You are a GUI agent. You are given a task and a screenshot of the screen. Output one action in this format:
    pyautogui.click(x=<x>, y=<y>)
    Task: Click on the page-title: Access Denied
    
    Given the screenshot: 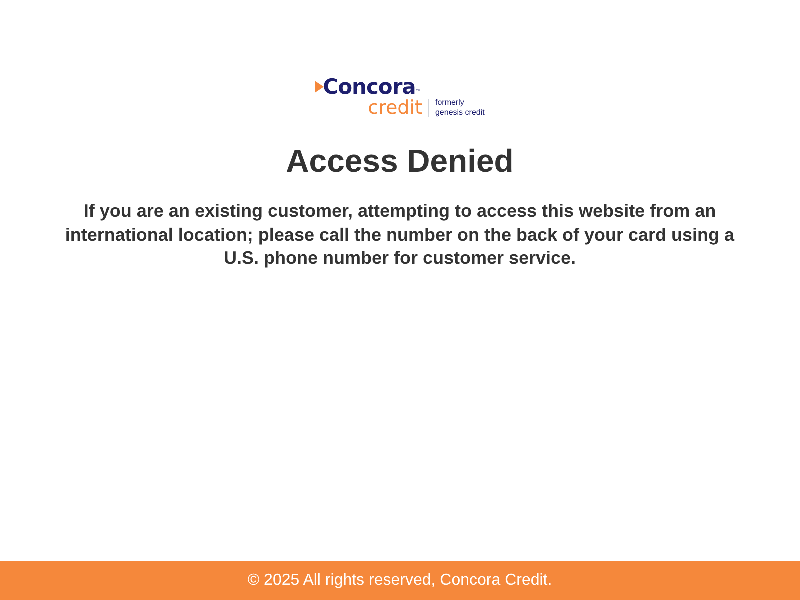 What is the action you would take?
    pyautogui.click(x=400, y=161)
    